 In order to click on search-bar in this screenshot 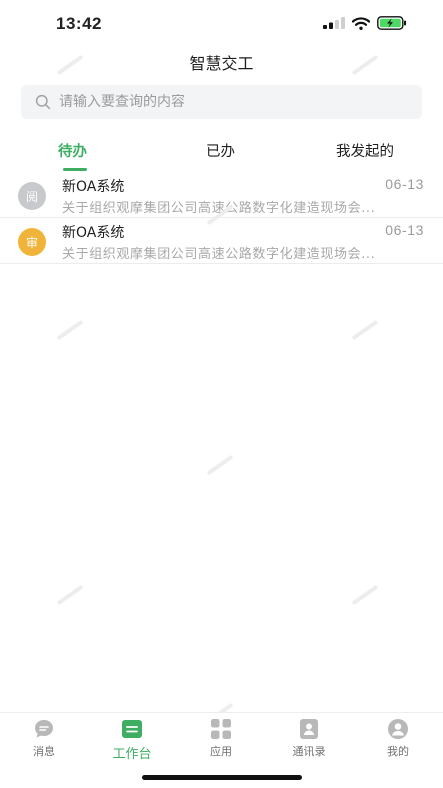, I will do `click(221, 102)`.